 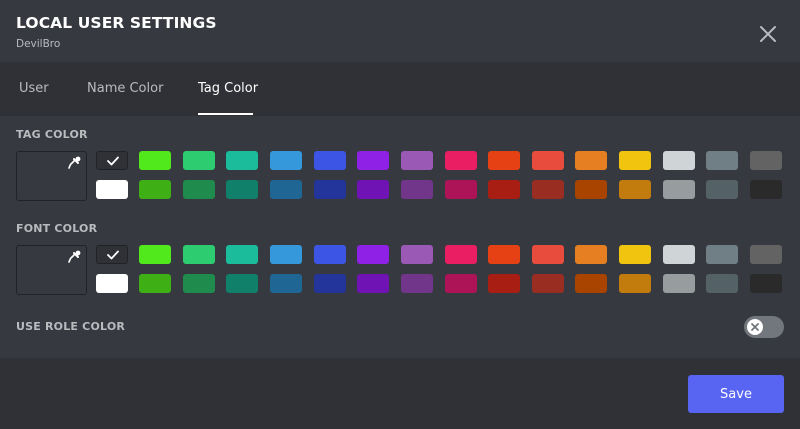 What do you see at coordinates (400, 89) in the screenshot?
I see `tab-bar: User Name Color Tag Color` at bounding box center [400, 89].